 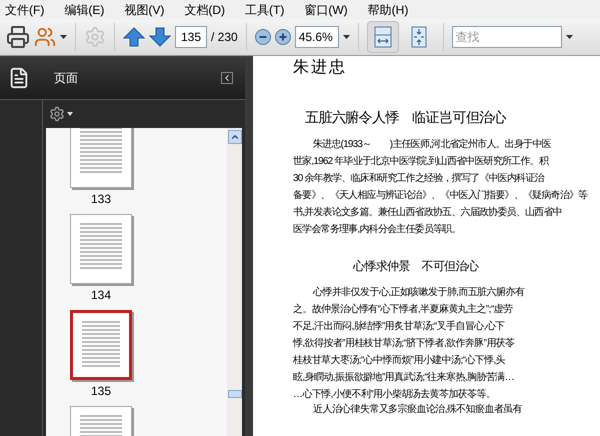 I want to click on page-number-label: 133, so click(x=101, y=199).